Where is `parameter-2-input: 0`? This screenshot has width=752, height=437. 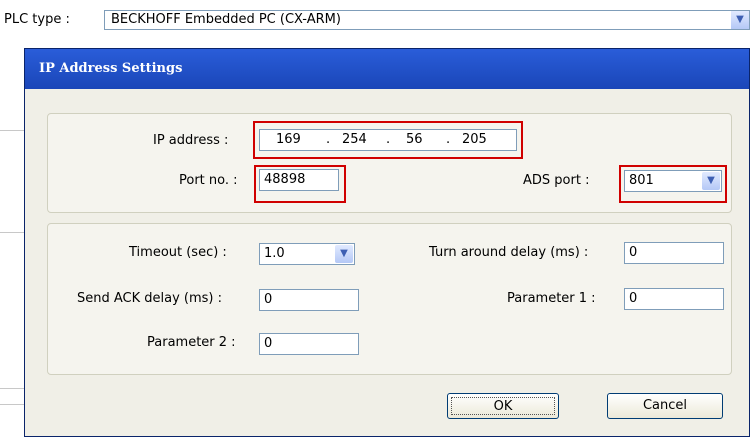
parameter-2-input: 0 is located at coordinates (309, 344).